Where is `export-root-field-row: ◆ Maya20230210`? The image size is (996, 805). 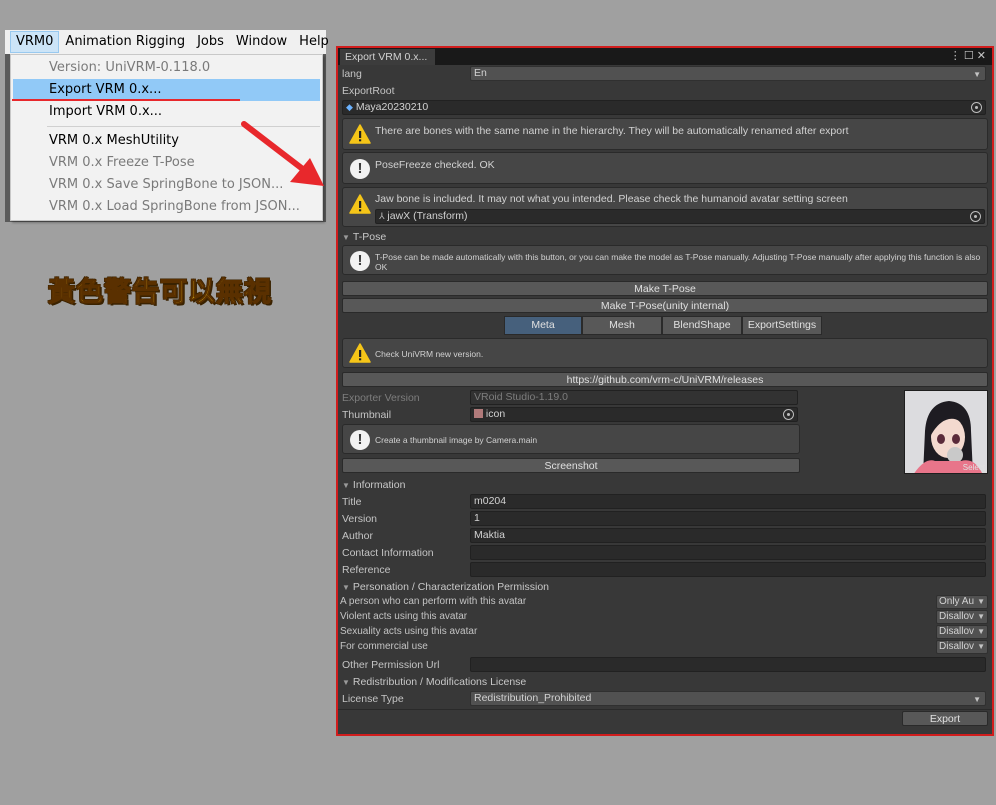 export-root-field-row: ◆ Maya20230210 is located at coordinates (665, 108).